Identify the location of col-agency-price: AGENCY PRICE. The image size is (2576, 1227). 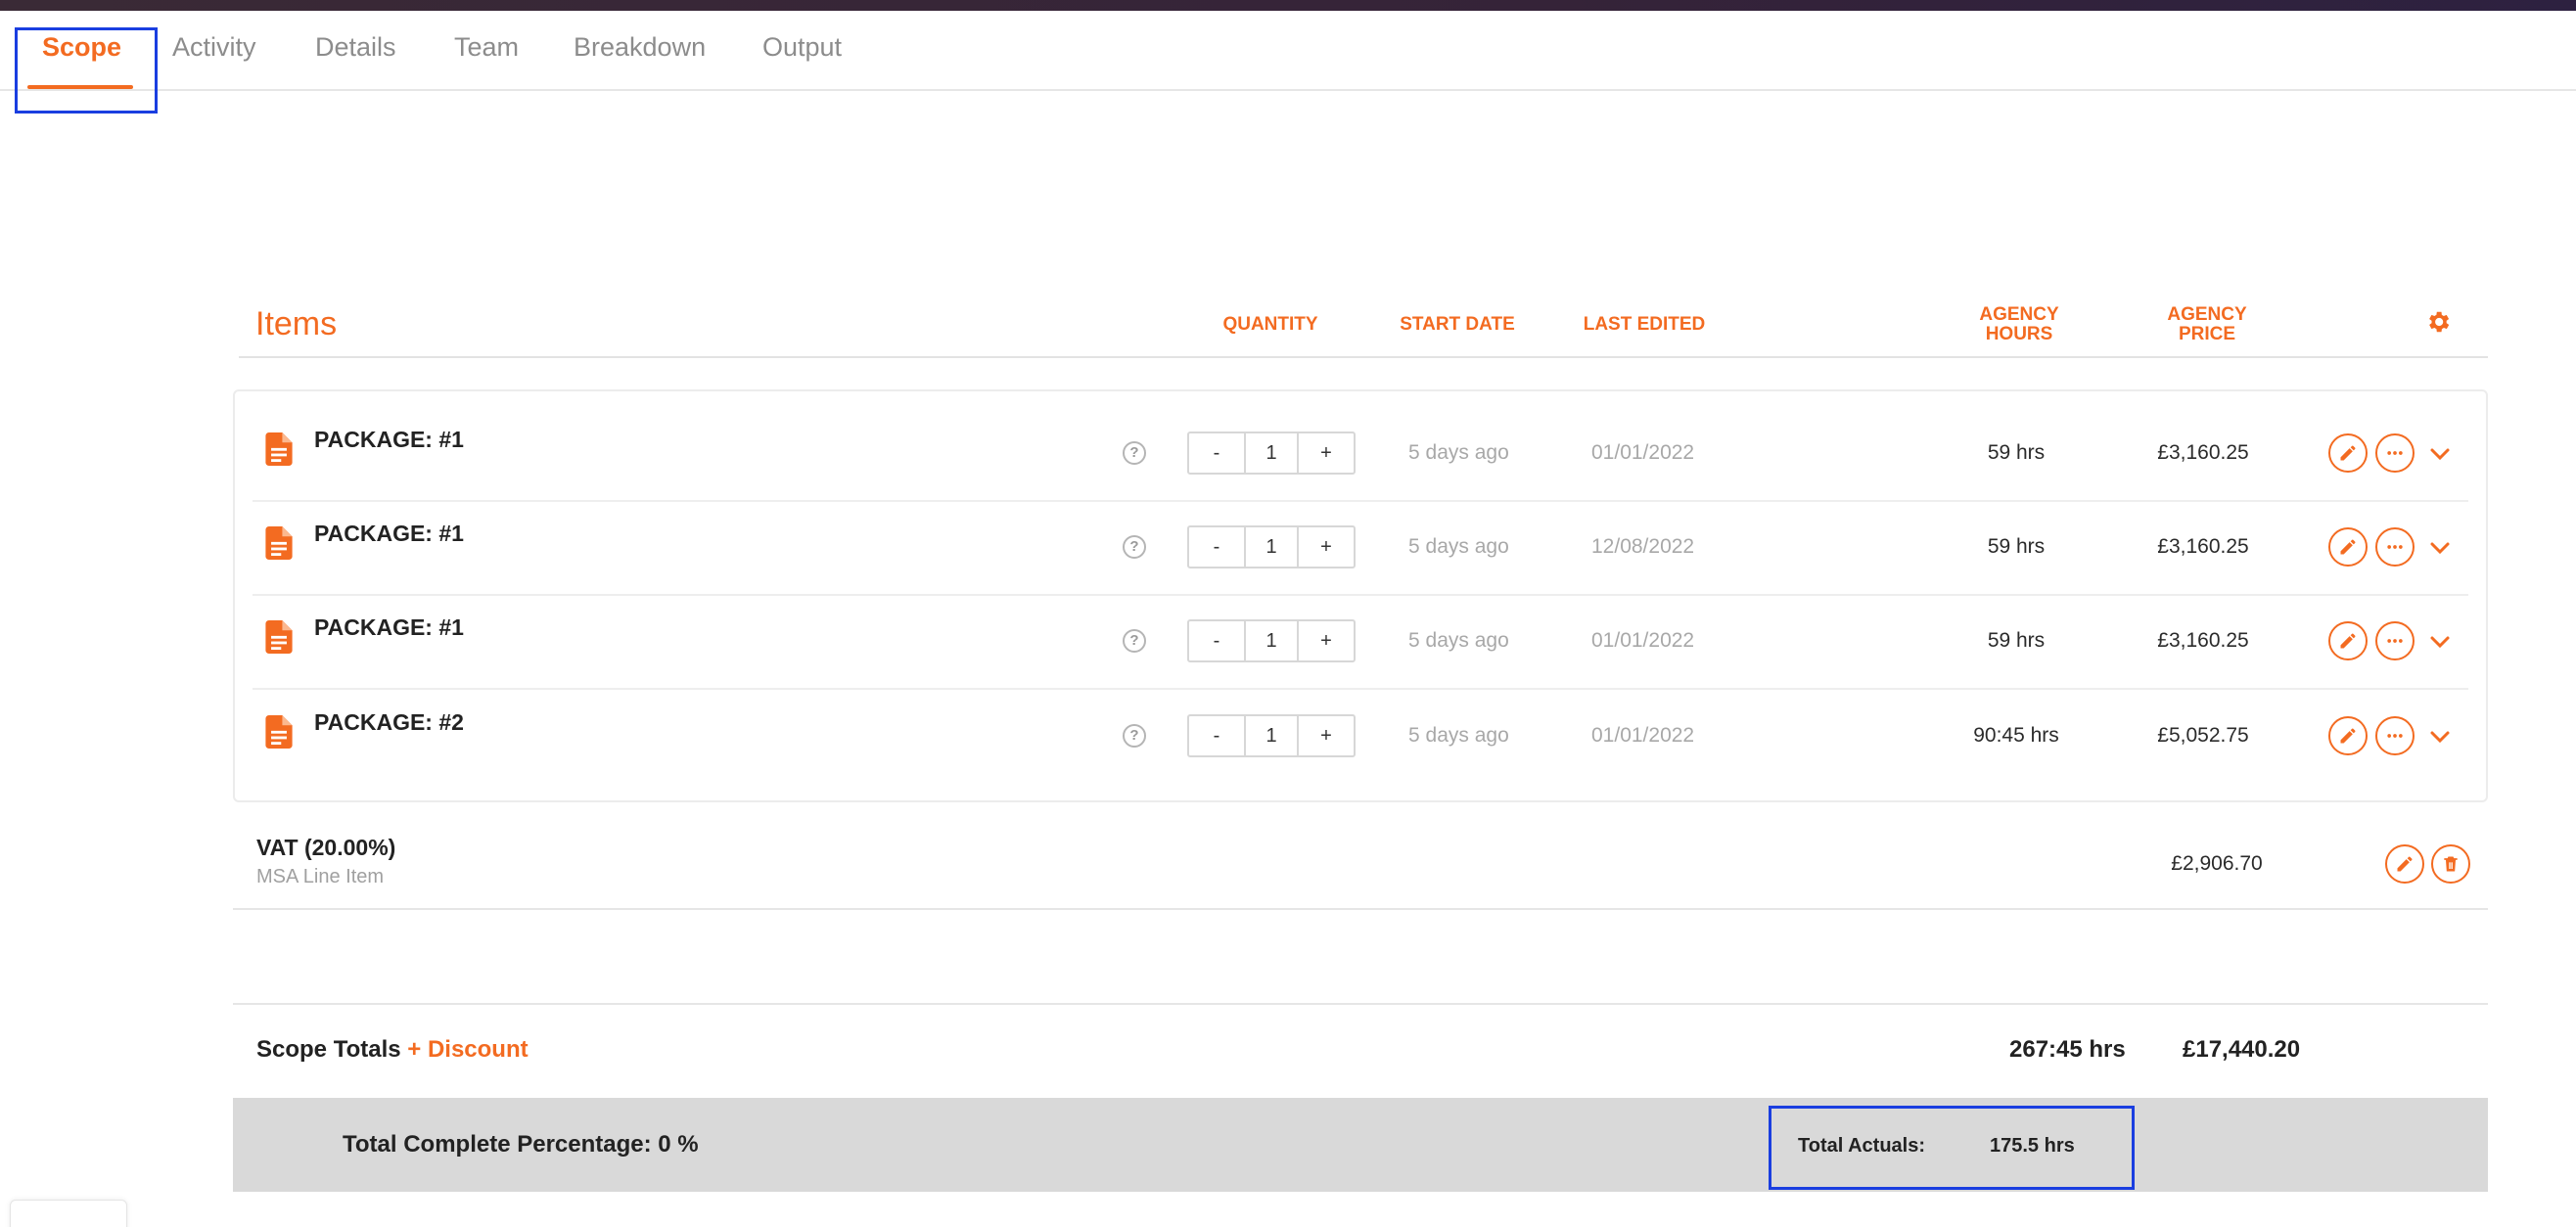
(2207, 324).